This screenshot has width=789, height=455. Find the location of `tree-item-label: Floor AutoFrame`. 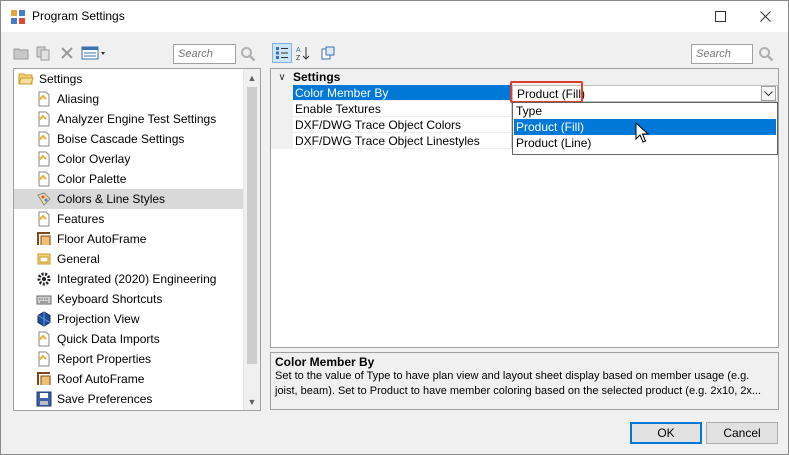

tree-item-label: Floor AutoFrame is located at coordinates (102, 239).